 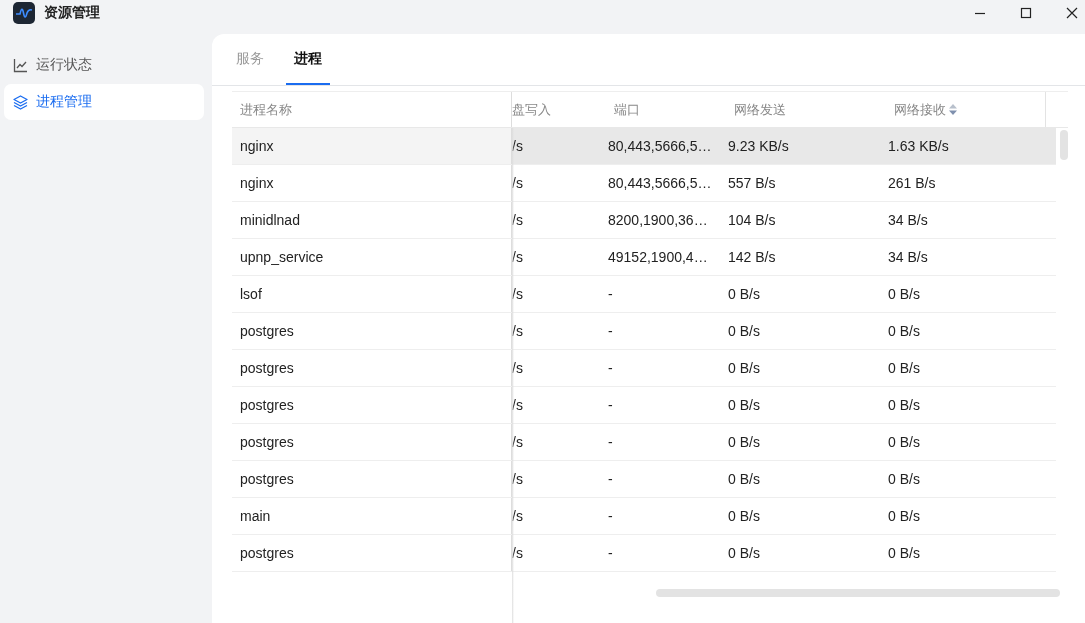 What do you see at coordinates (1064, 145) in the screenshot?
I see `vertical-scrollbar` at bounding box center [1064, 145].